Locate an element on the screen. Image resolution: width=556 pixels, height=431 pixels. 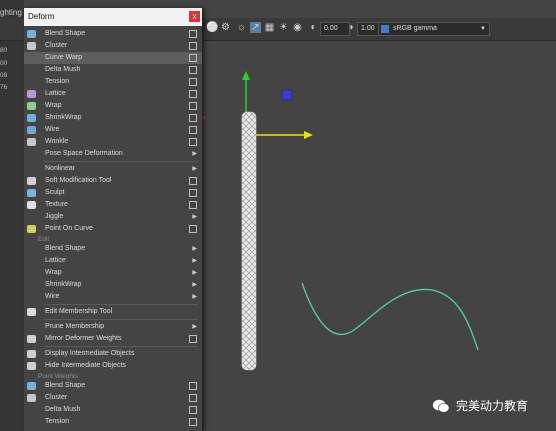
menu-item: Wire ▶ is located at coordinates (113, 297).